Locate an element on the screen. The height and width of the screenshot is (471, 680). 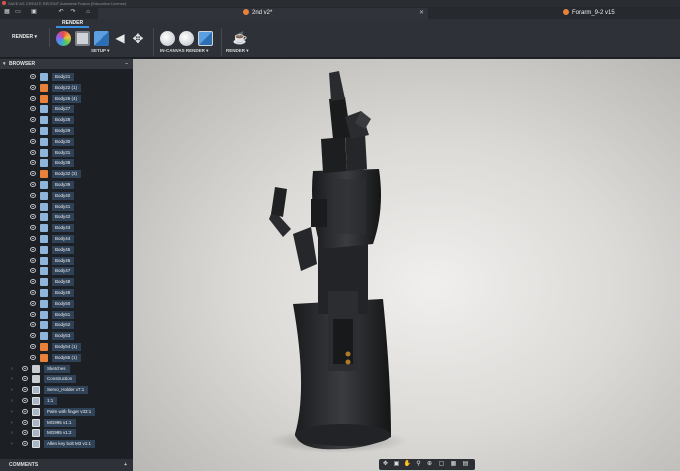
browser-item: Body38 is located at coordinates (66, 163).